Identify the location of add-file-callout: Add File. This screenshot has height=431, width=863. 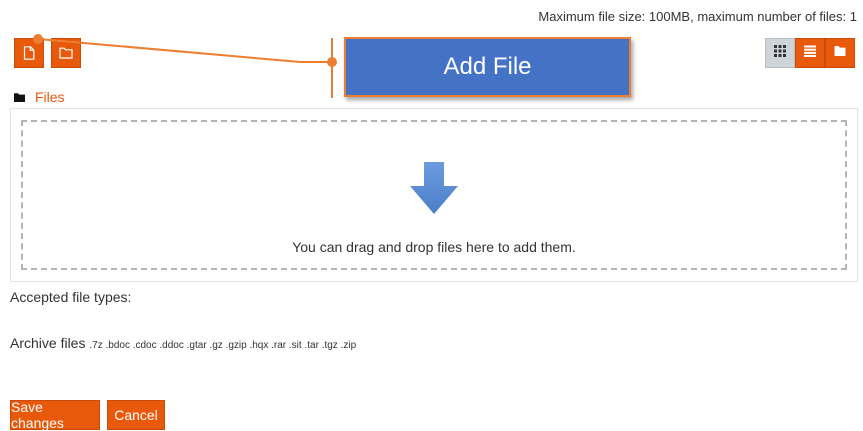
(487, 67).